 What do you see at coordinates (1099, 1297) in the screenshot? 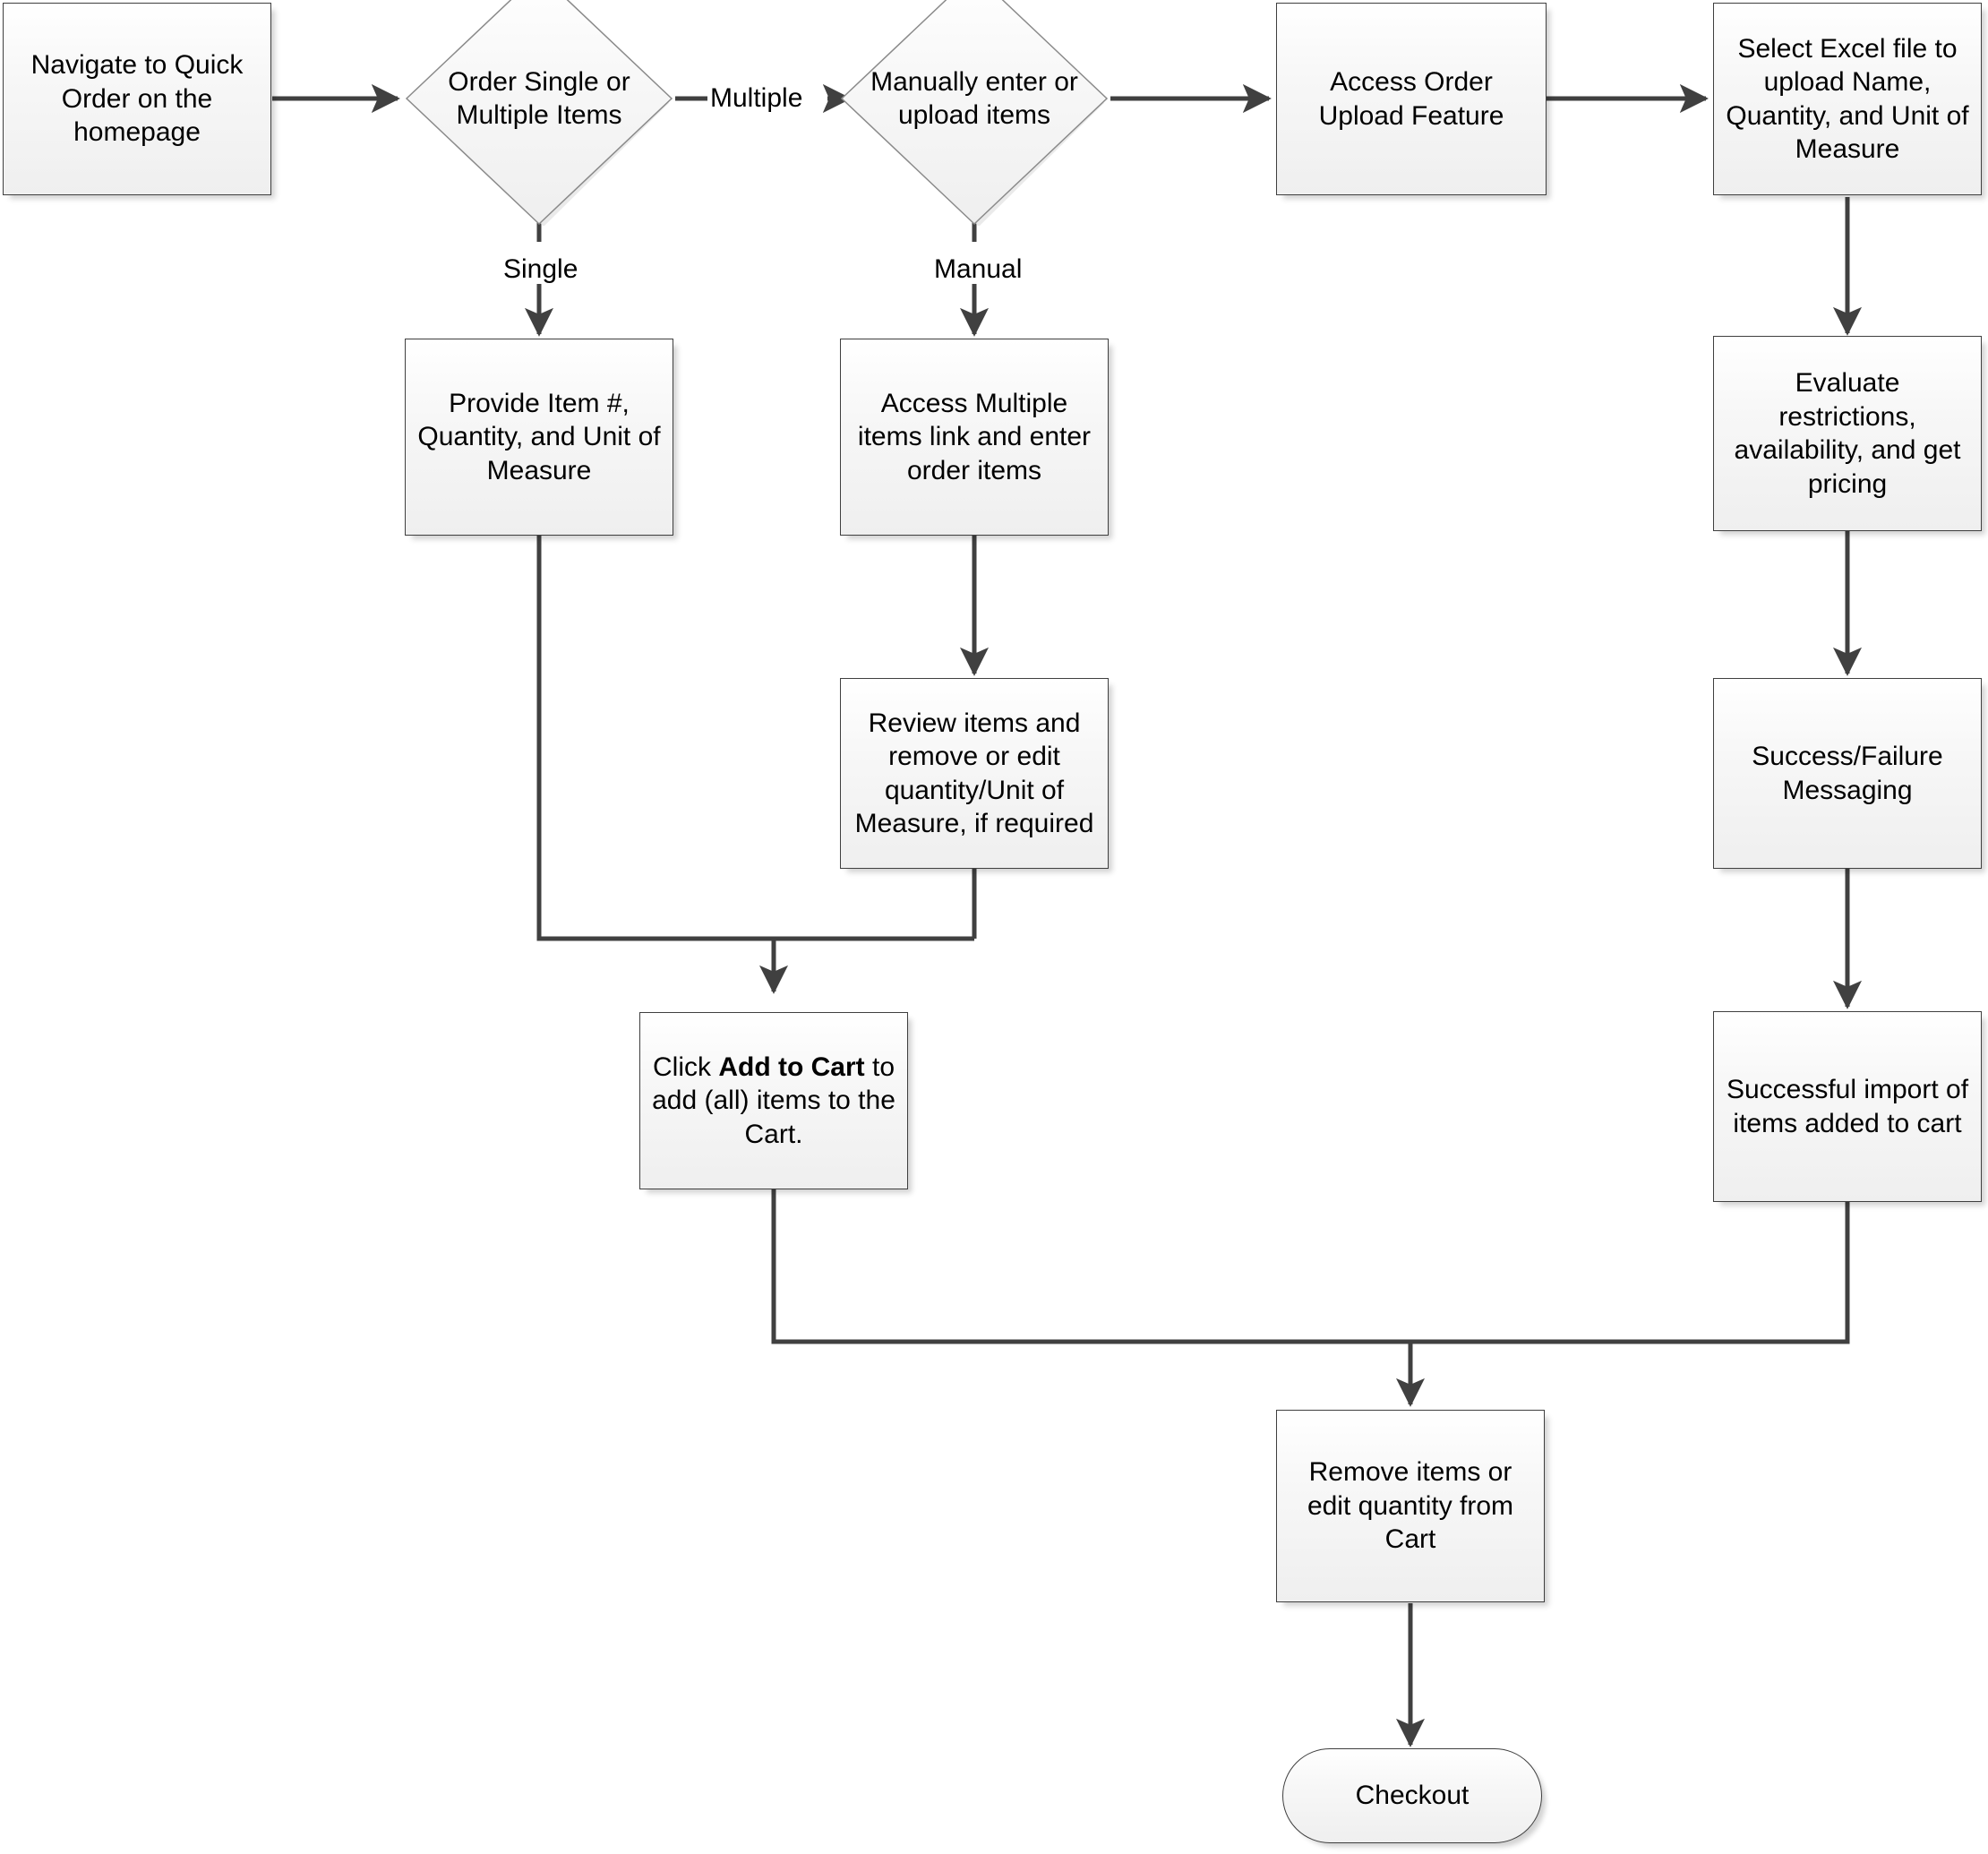
I see `edge-addtocart-to-remove` at bounding box center [1099, 1297].